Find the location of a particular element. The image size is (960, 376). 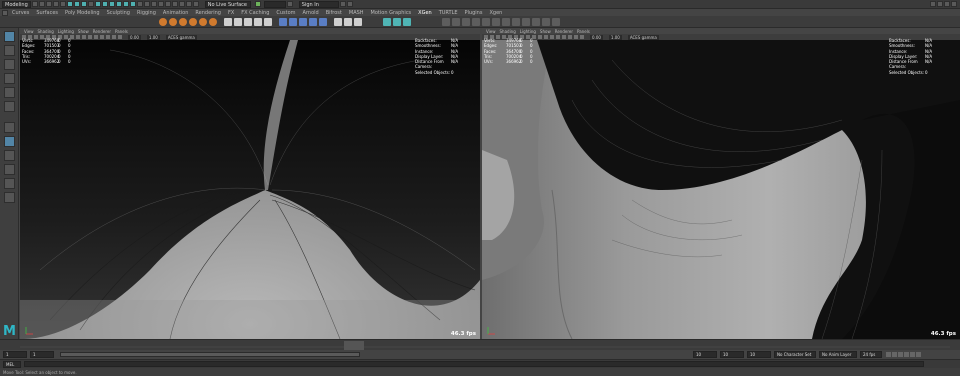

new-scene-icon is located at coordinates (34, 4).